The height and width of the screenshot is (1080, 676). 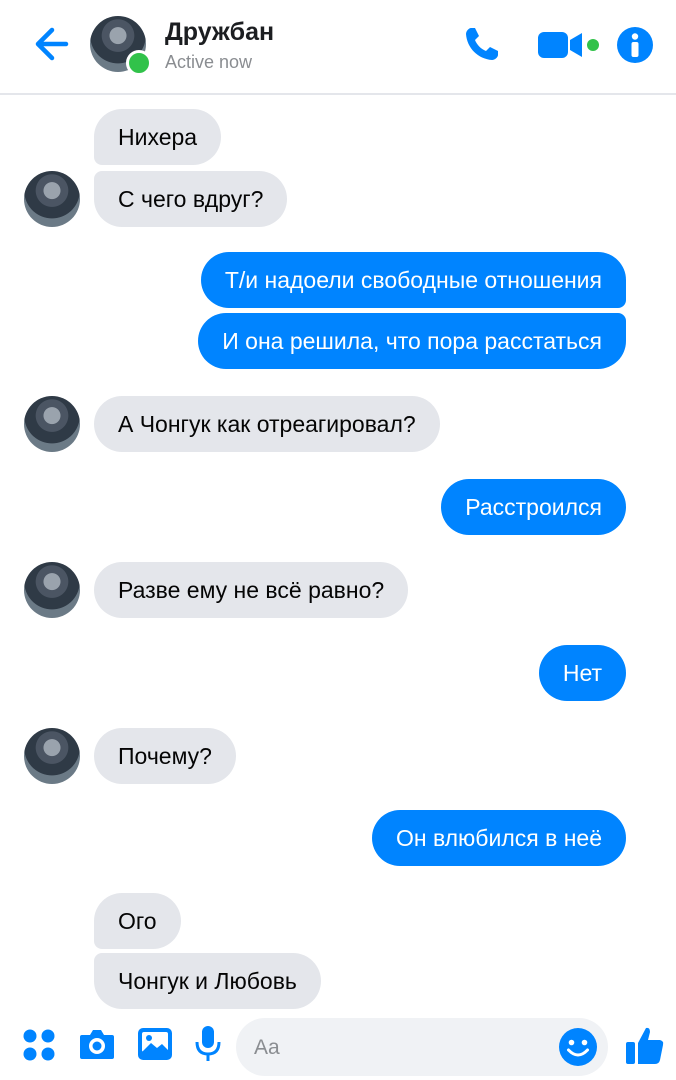 What do you see at coordinates (155, 1044) in the screenshot?
I see `gallery-icon` at bounding box center [155, 1044].